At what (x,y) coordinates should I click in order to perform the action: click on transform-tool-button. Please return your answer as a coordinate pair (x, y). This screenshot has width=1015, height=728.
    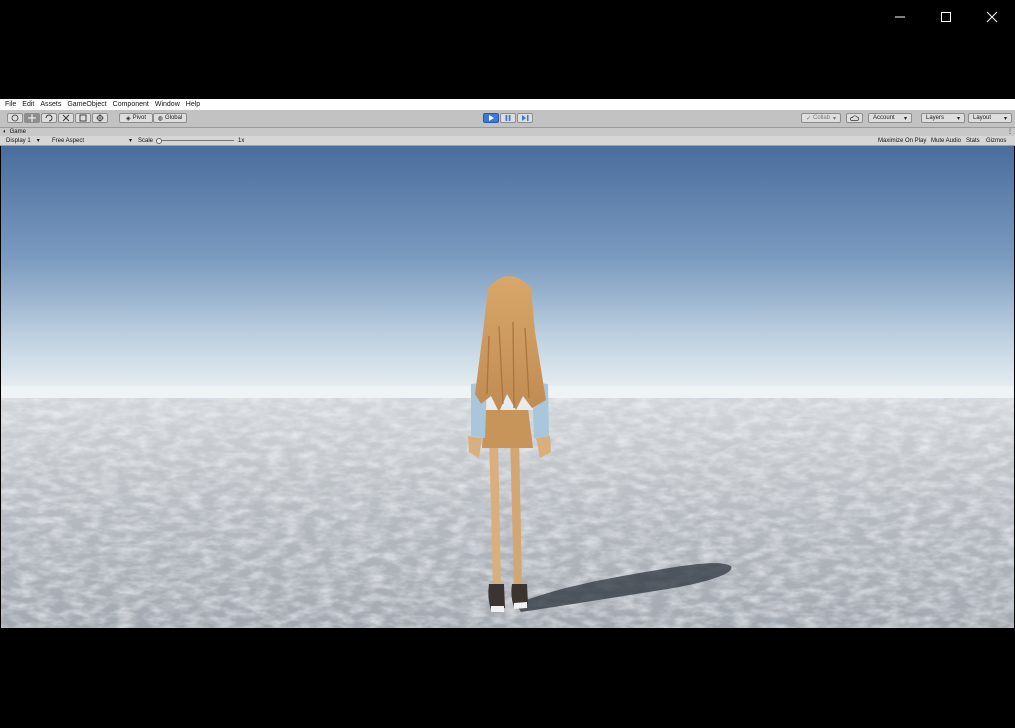
    Looking at the image, I should click on (100, 118).